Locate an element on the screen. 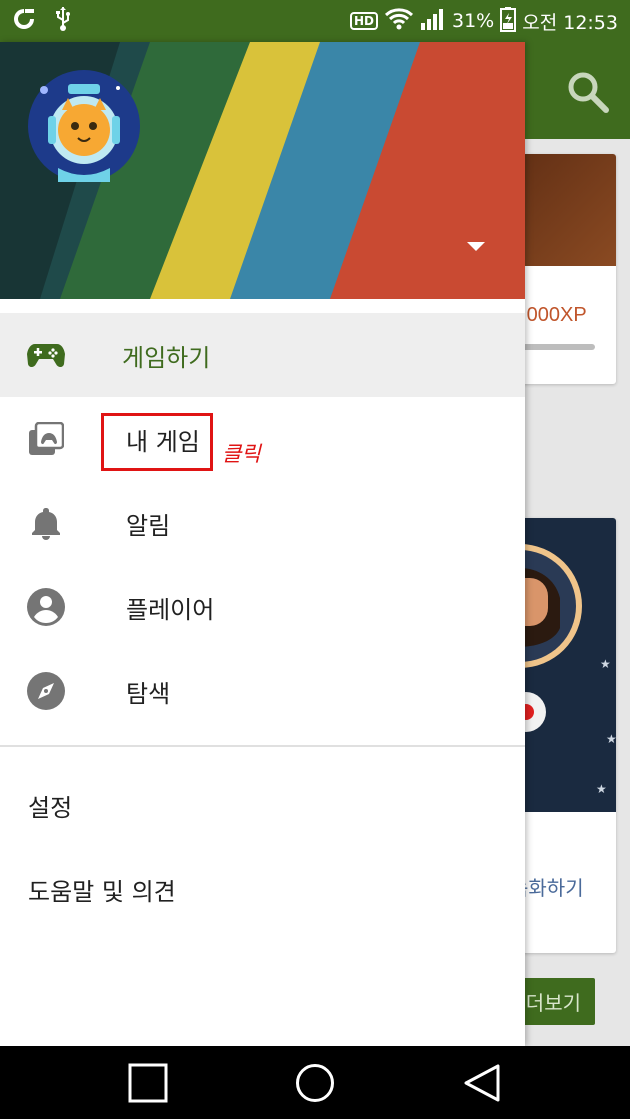 The image size is (630, 1119). menu-item-my-games: 내 게임 is located at coordinates (262, 439).